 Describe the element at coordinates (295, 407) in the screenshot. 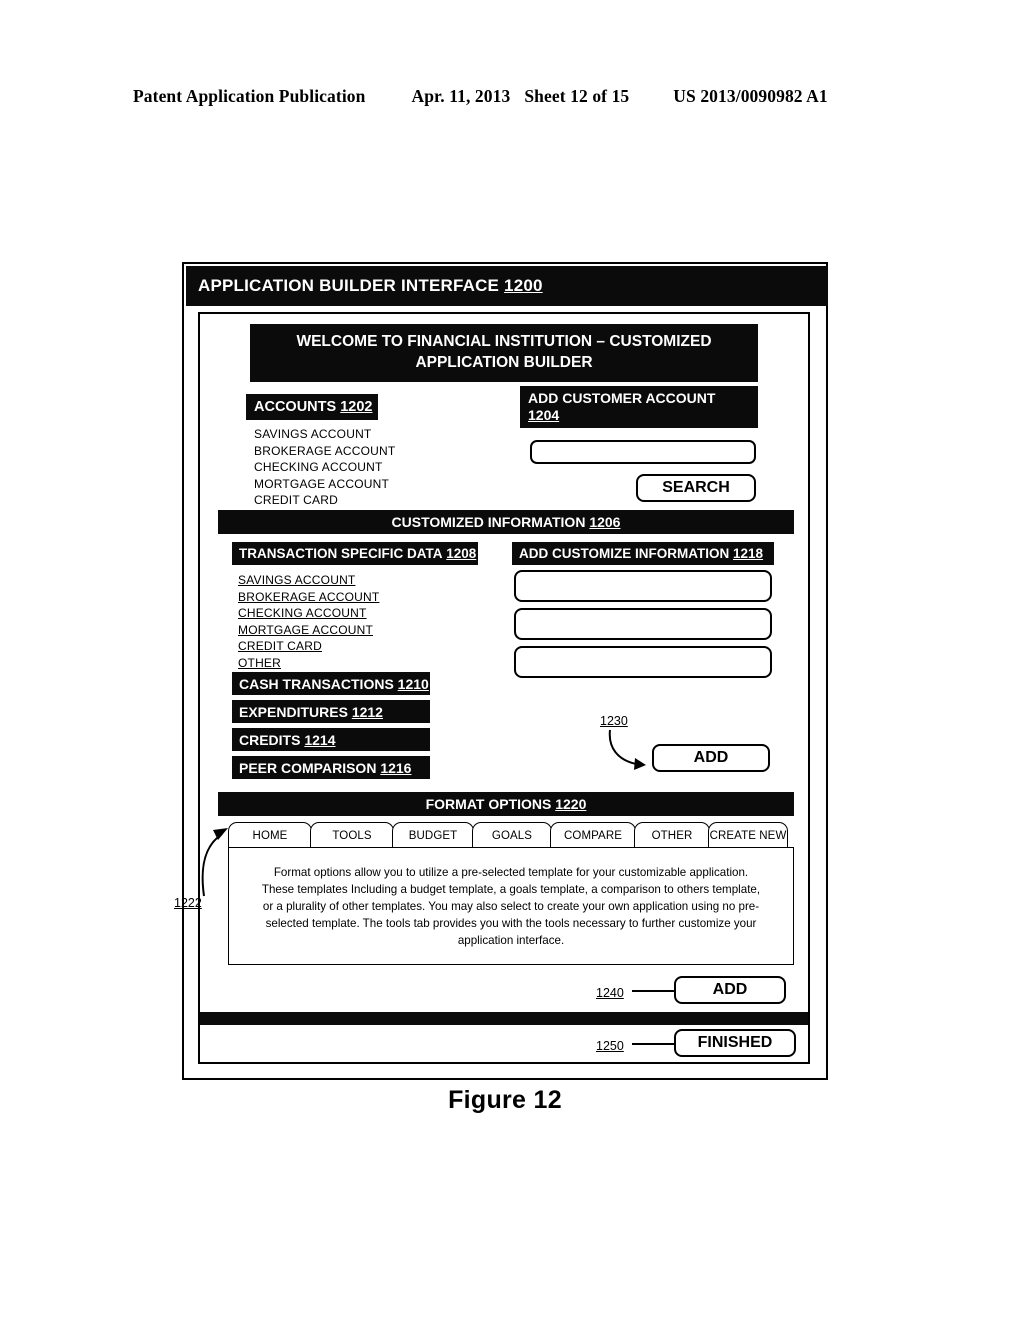

I see `accounts-header-label: ACCOUNTS` at that location.